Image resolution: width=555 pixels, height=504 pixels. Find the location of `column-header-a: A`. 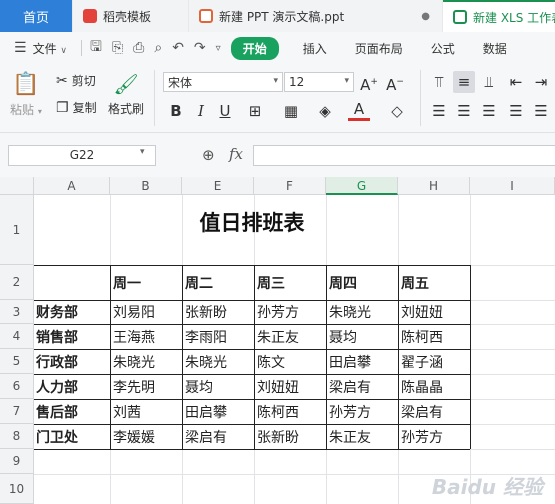

column-header-a: A is located at coordinates (72, 186).